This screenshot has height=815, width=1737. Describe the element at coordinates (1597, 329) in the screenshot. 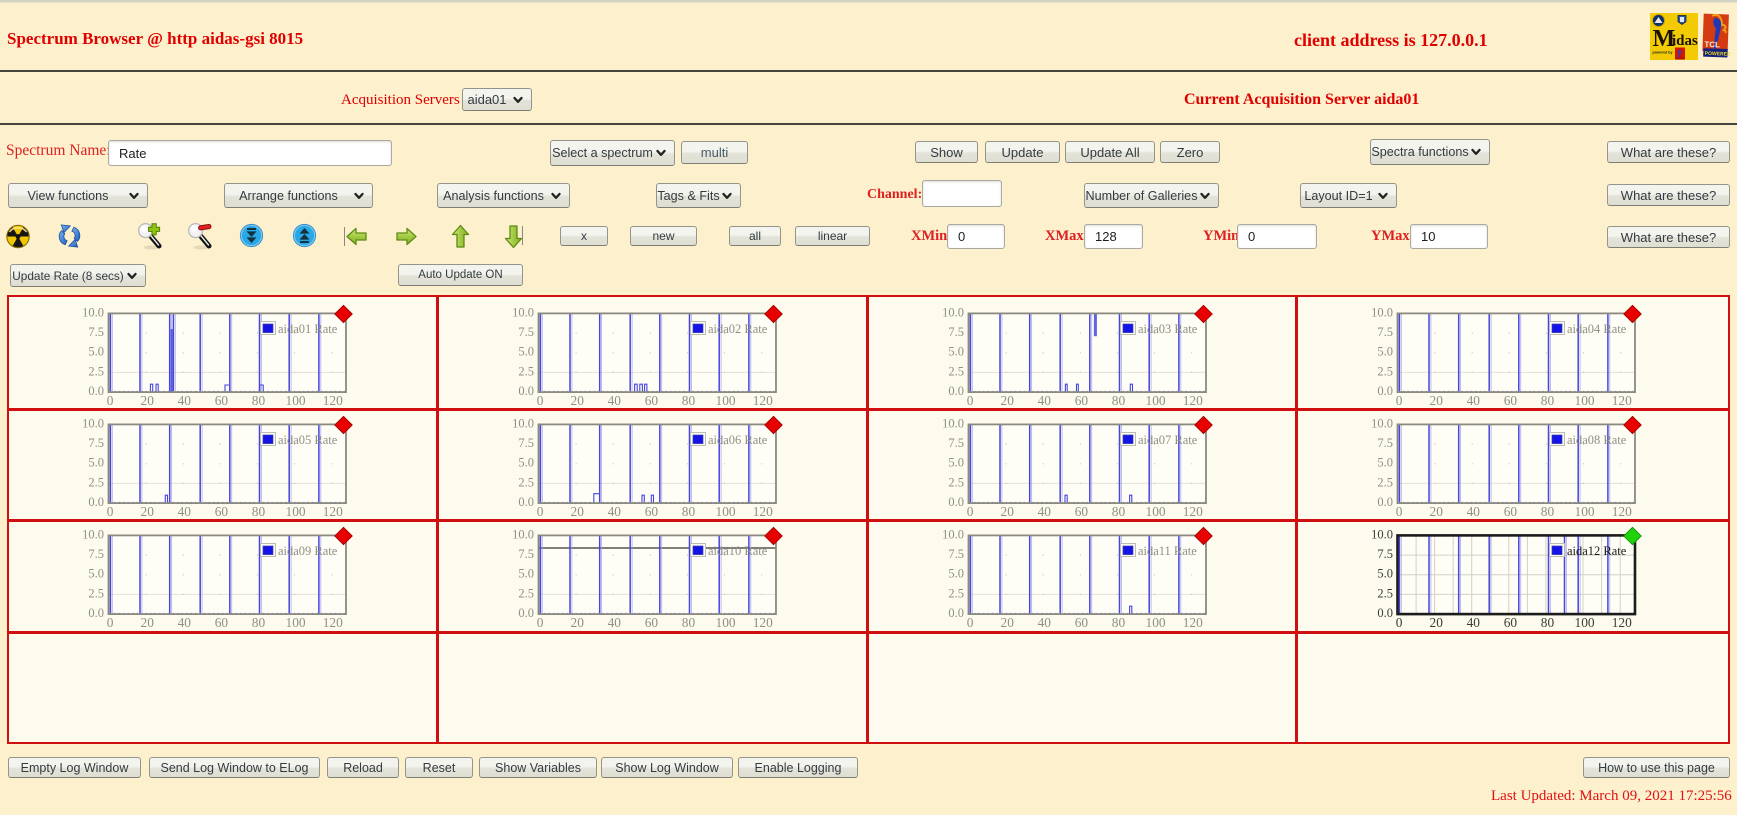

I see `svg-text: aida04 Rate` at that location.